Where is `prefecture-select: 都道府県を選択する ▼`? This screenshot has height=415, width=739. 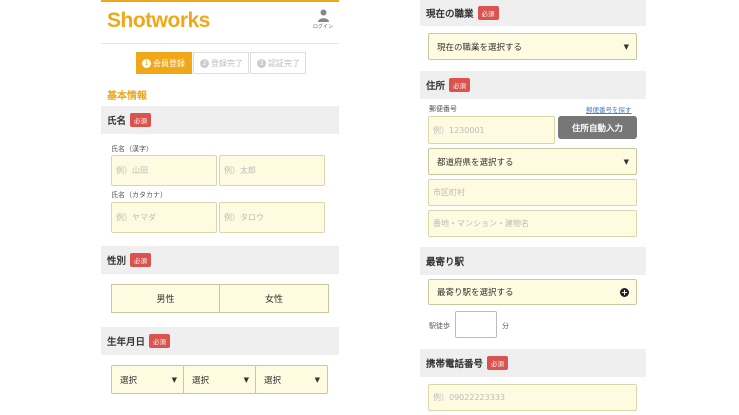
prefecture-select: 都道府県を選択する ▼ is located at coordinates (532, 161).